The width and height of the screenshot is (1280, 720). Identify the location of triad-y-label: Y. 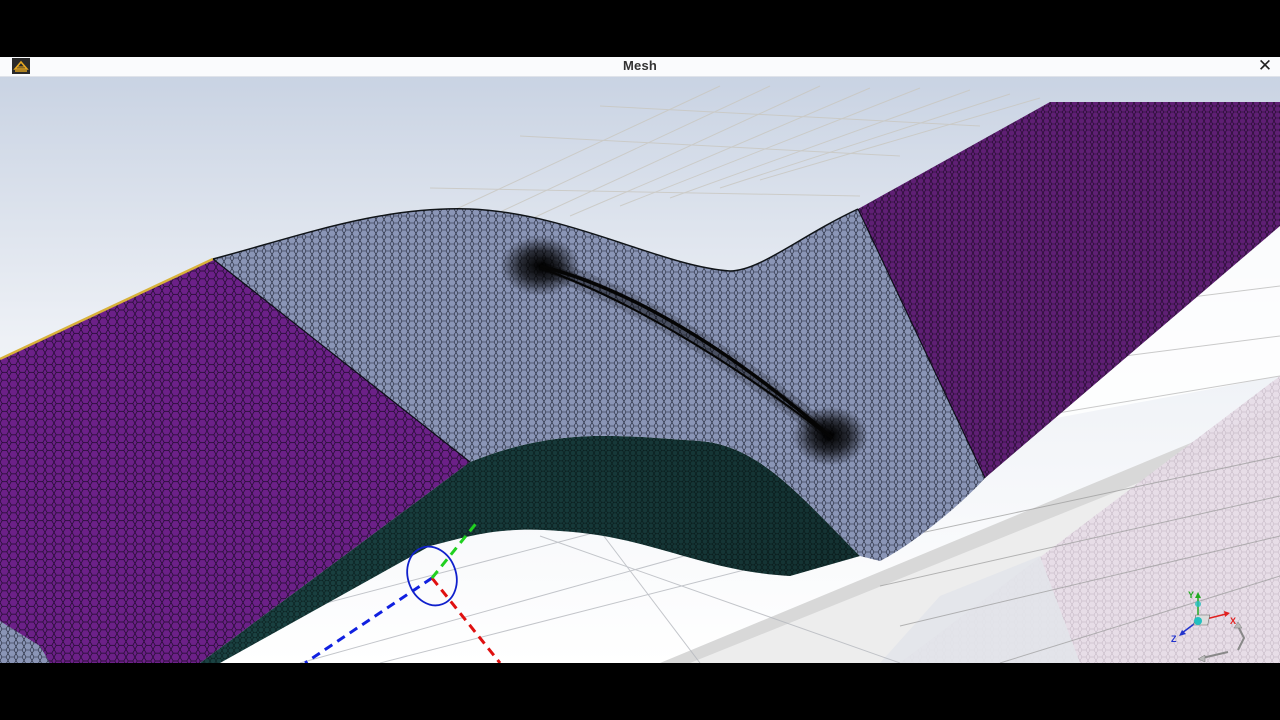
(1191, 595).